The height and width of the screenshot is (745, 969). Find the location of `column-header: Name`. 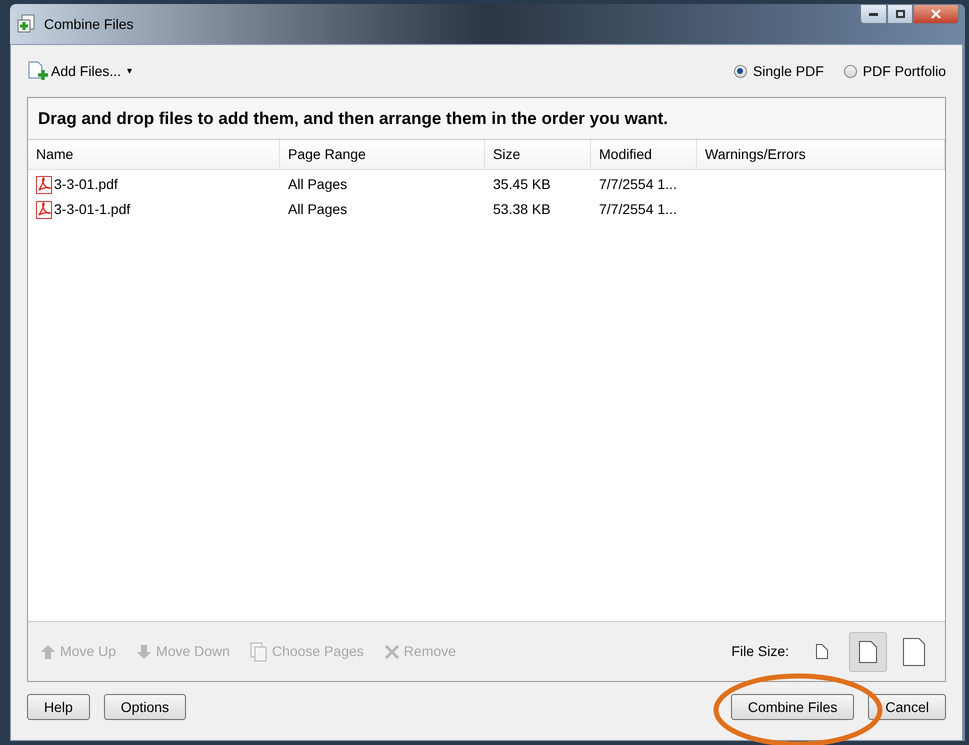

column-header: Name is located at coordinates (154, 154).